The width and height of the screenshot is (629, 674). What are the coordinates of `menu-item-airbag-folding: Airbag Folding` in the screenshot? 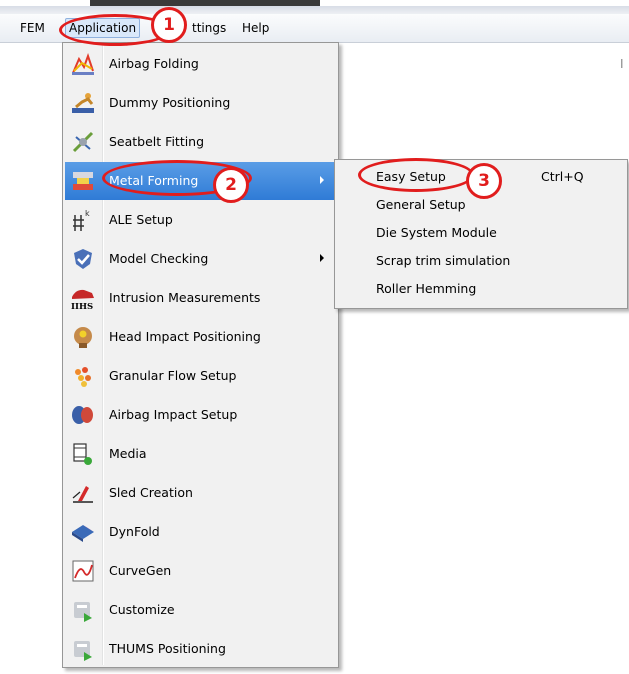 It's located at (199, 64).